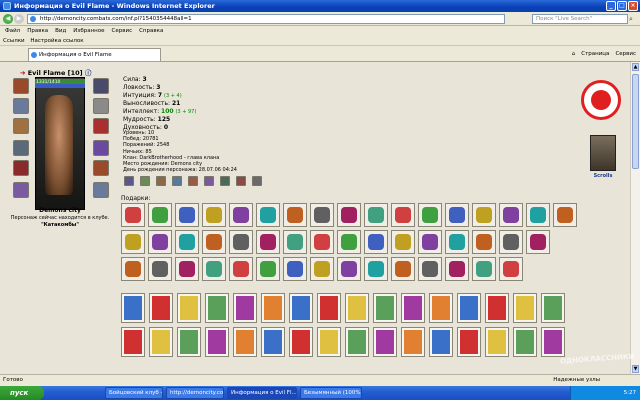  I want to click on menu-help: Справка, so click(151, 31).